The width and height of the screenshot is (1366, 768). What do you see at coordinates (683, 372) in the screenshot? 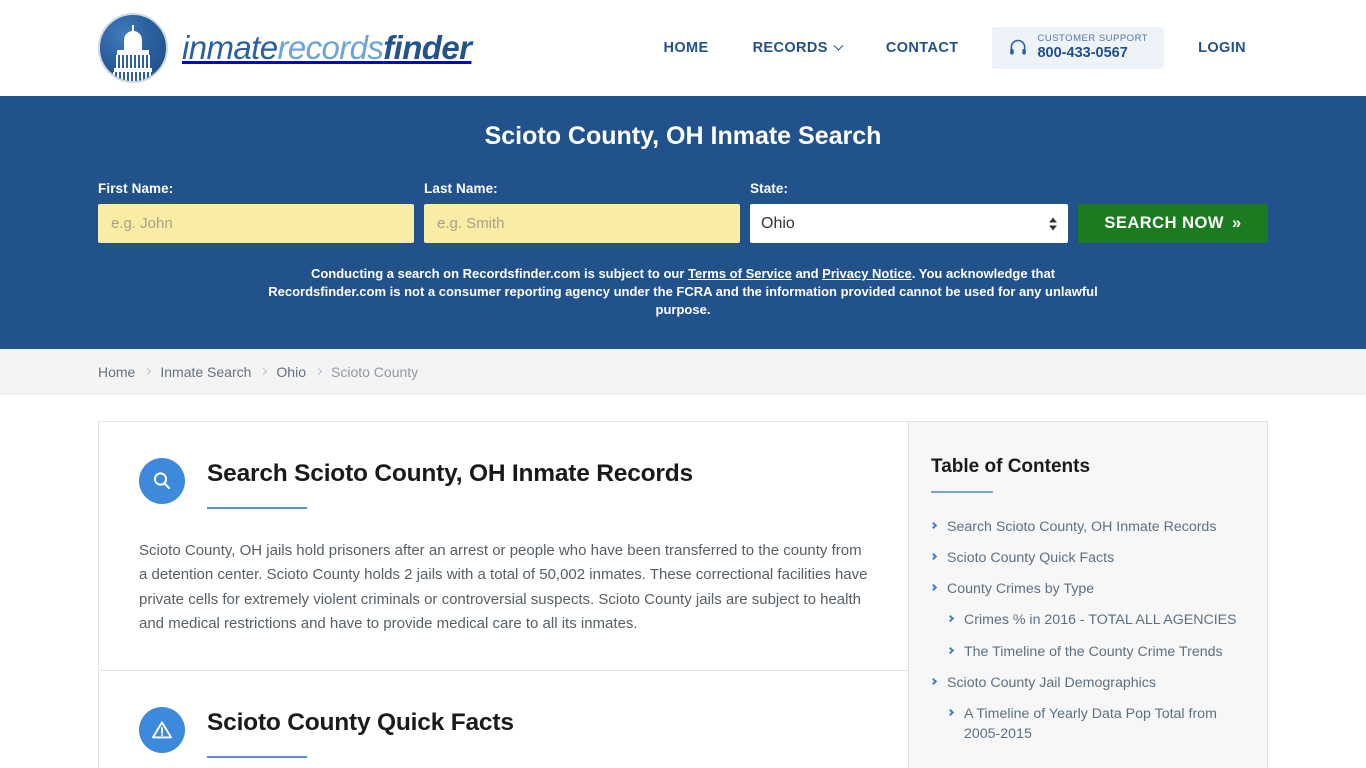
I see `breadcrumb-bar: Home Inmate Search Ohio Scioto County` at bounding box center [683, 372].